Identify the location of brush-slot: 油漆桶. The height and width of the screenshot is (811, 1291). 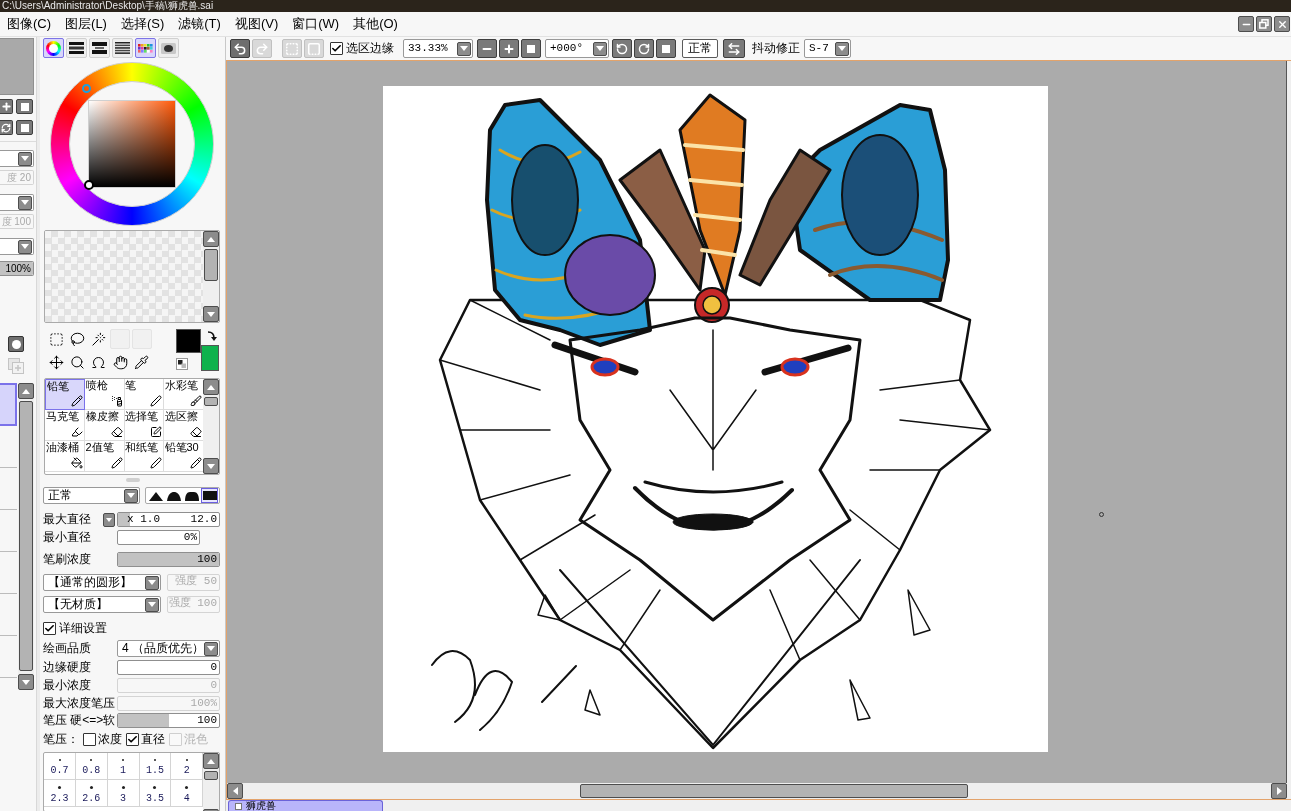
(65, 456).